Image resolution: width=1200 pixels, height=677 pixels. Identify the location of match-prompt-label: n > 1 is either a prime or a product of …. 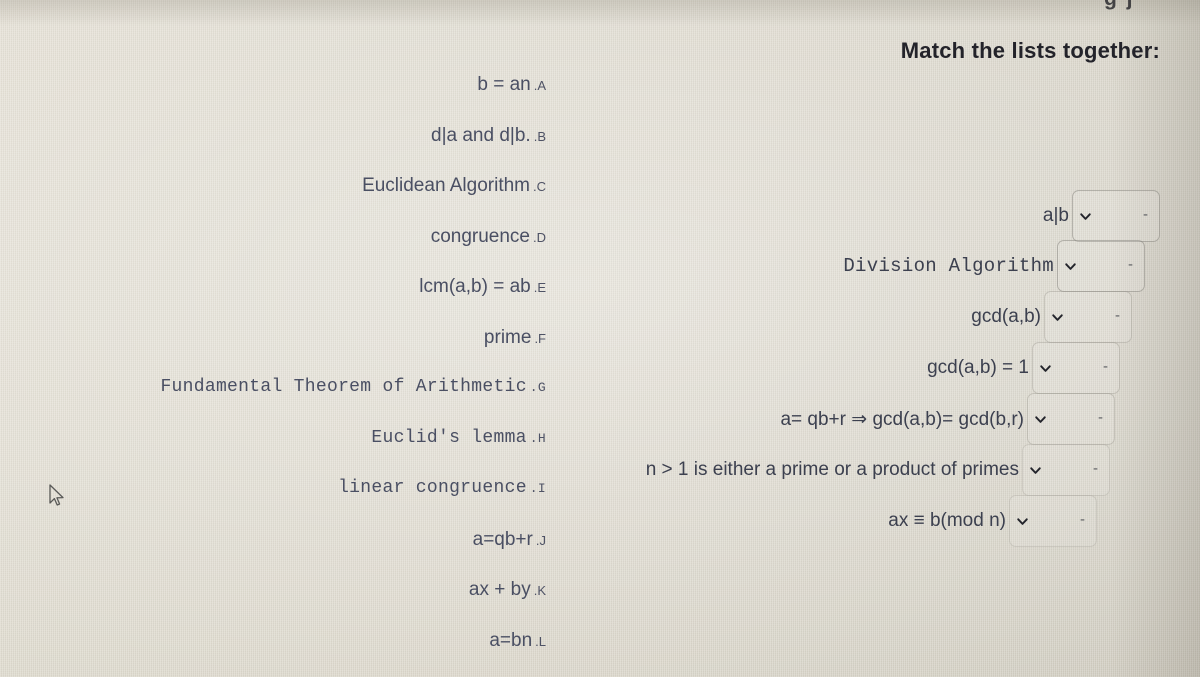
(832, 469).